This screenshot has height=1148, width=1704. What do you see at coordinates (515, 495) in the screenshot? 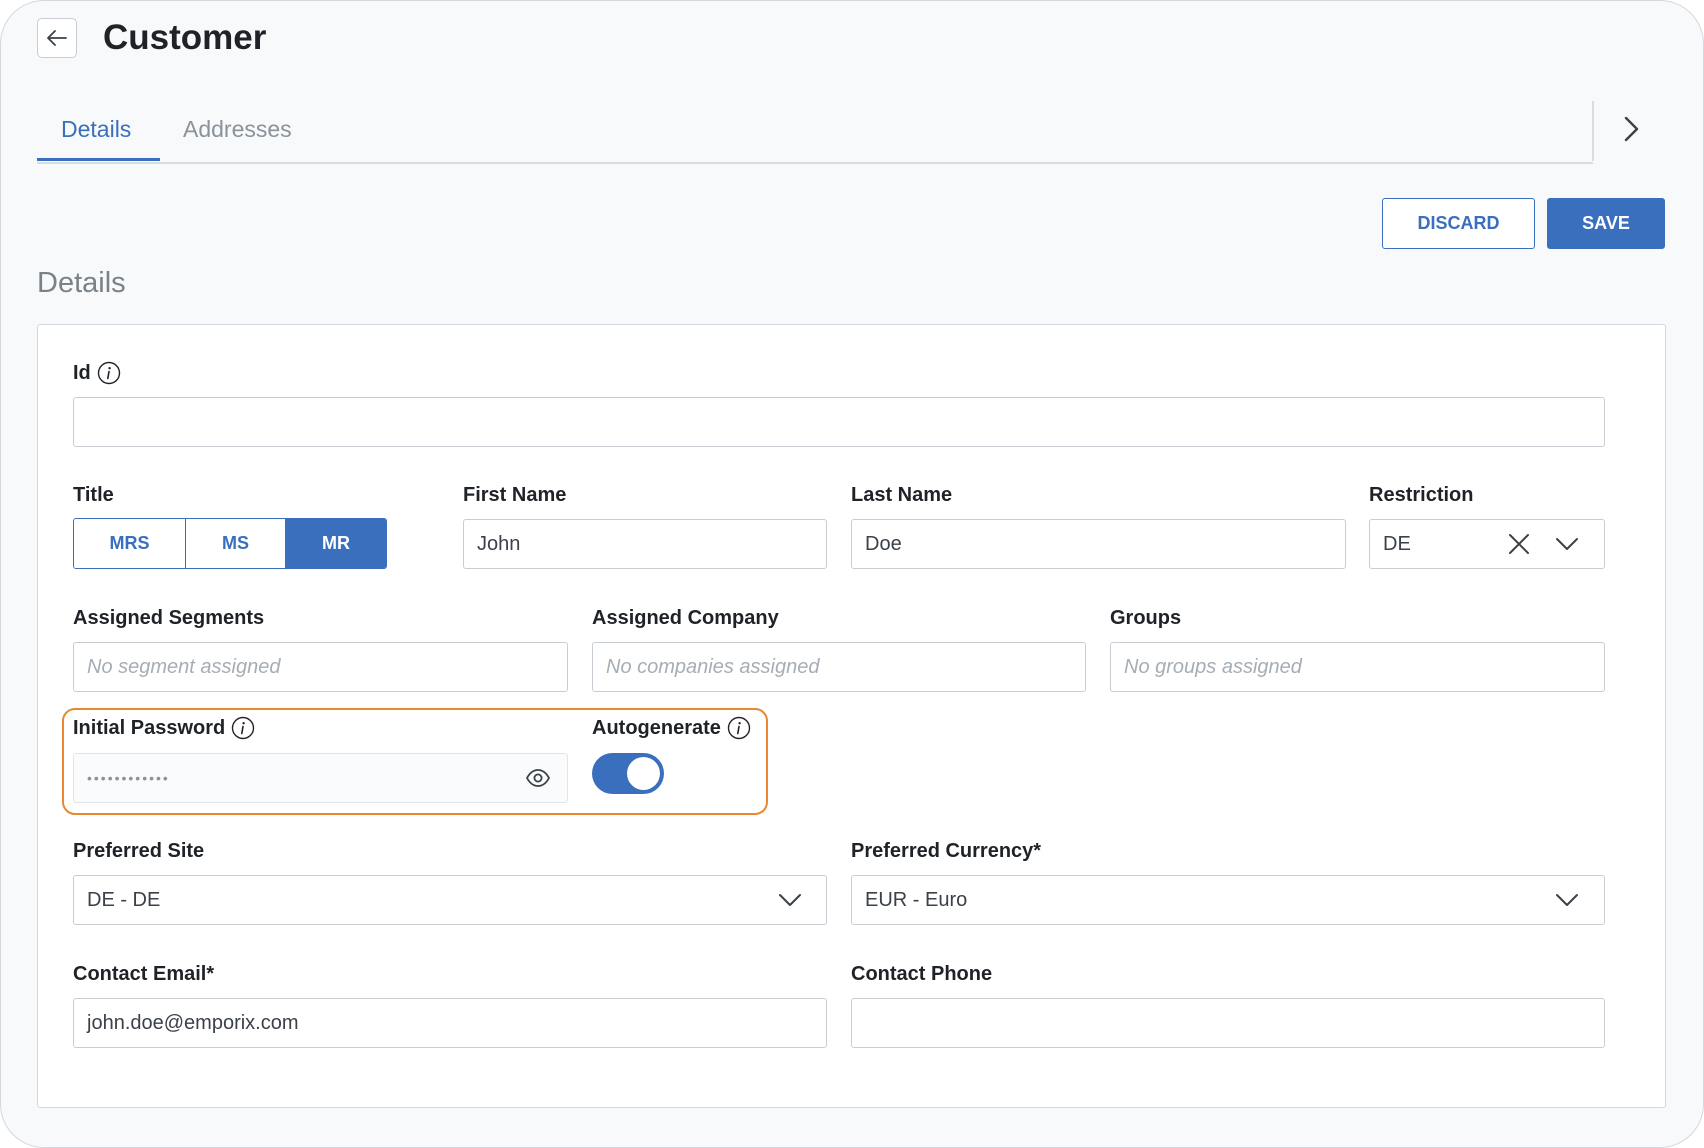
I see `first-name-label: First Name` at bounding box center [515, 495].